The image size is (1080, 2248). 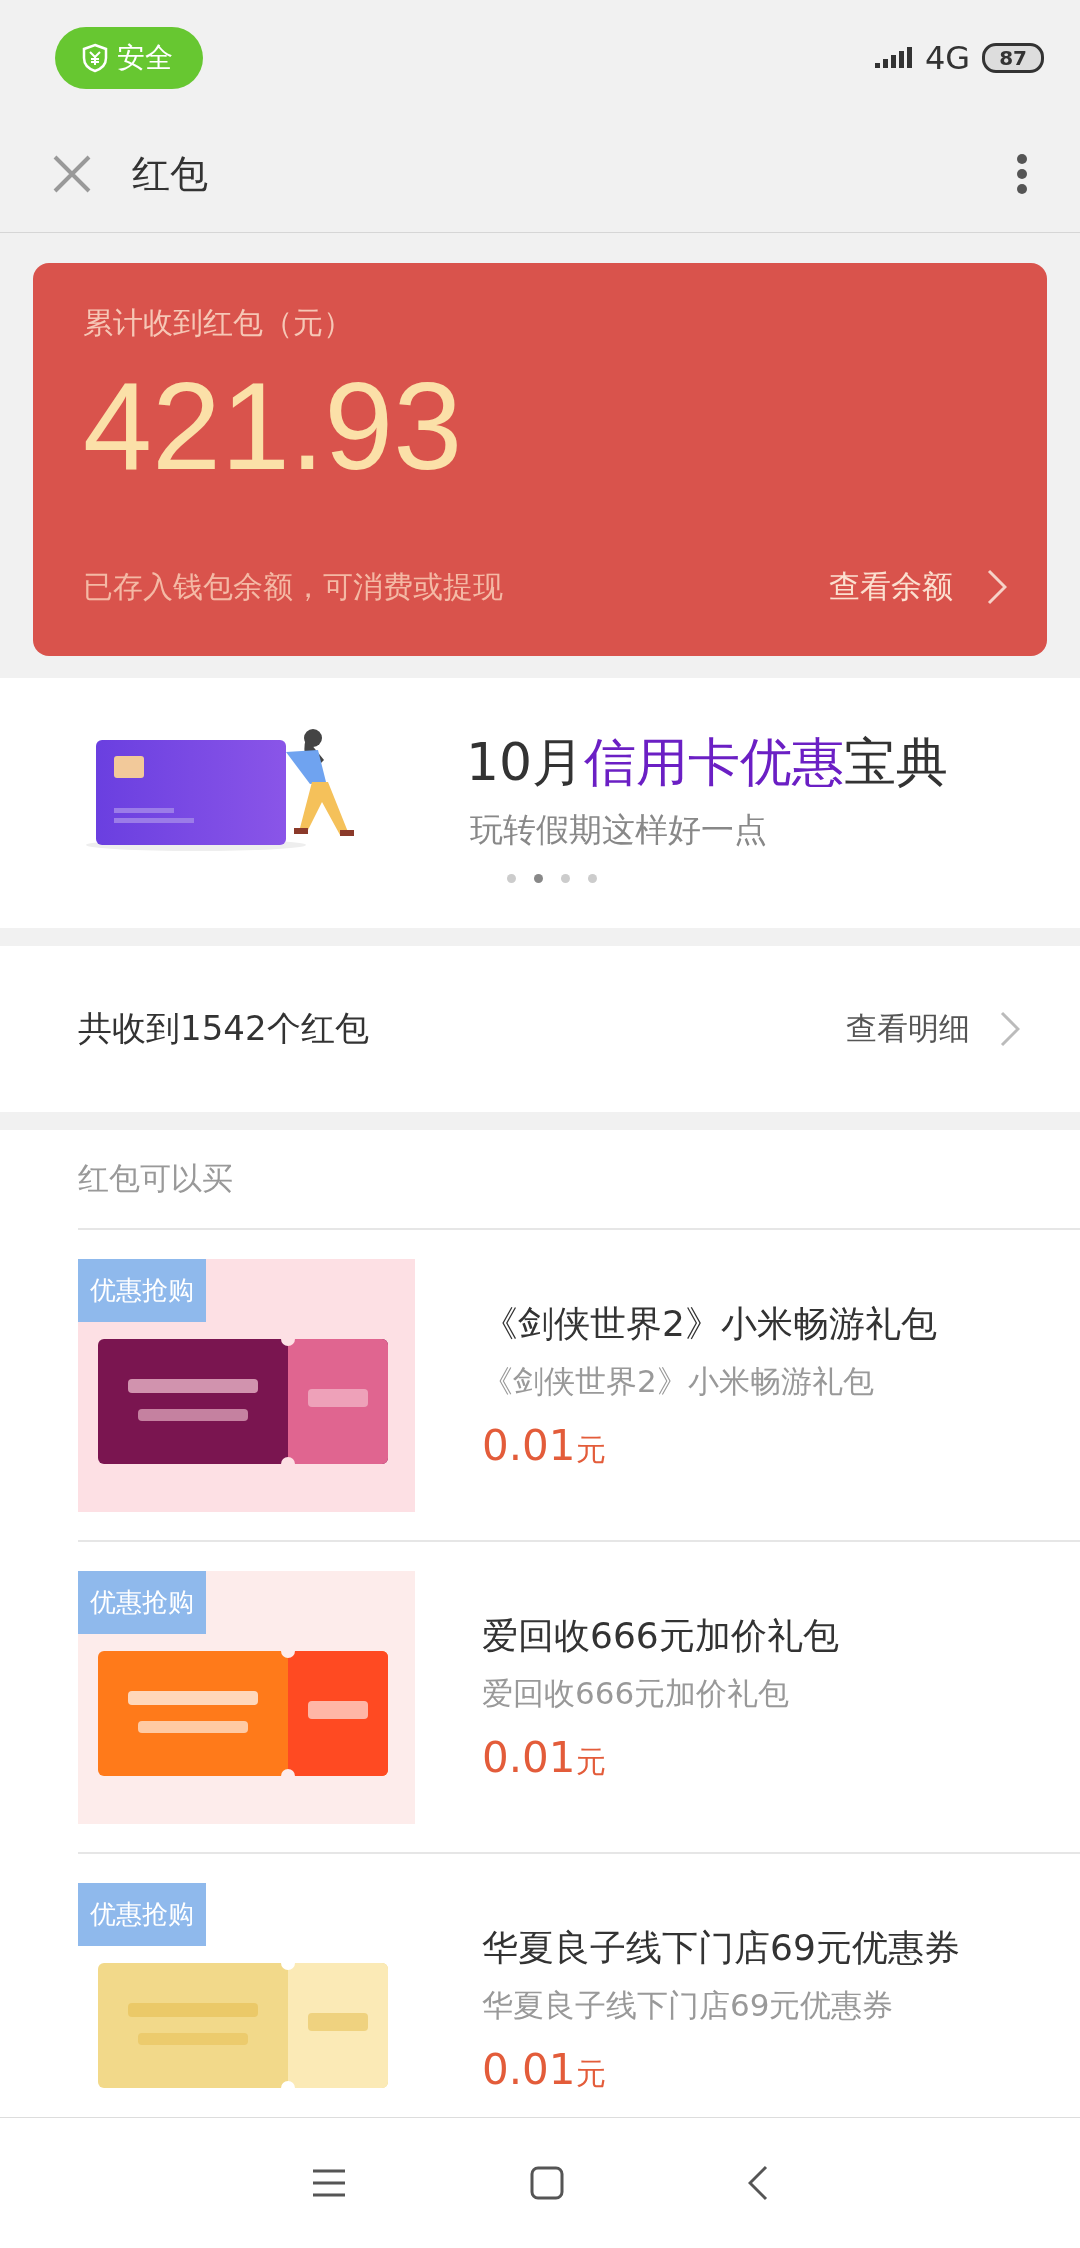 I want to click on product-subtitle: 《剑侠世界2》小米畅游礼包, so click(x=678, y=1381).